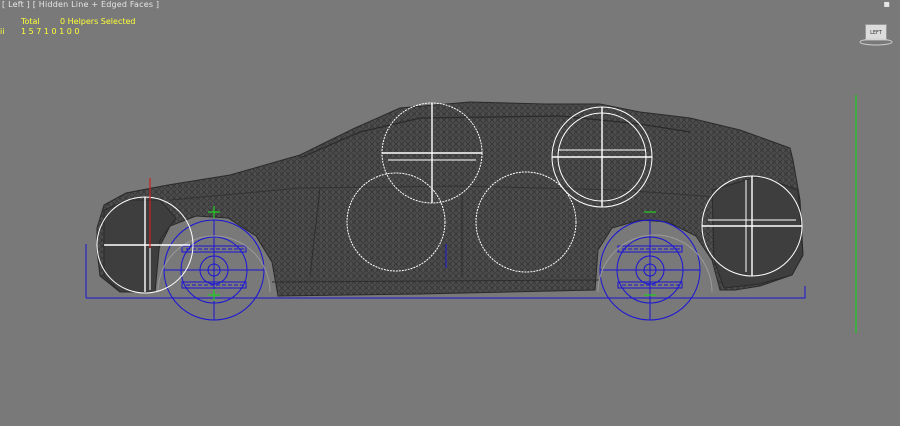 The image size is (900, 426). What do you see at coordinates (876, 42) in the screenshot?
I see `viewcube-compass-icon` at bounding box center [876, 42].